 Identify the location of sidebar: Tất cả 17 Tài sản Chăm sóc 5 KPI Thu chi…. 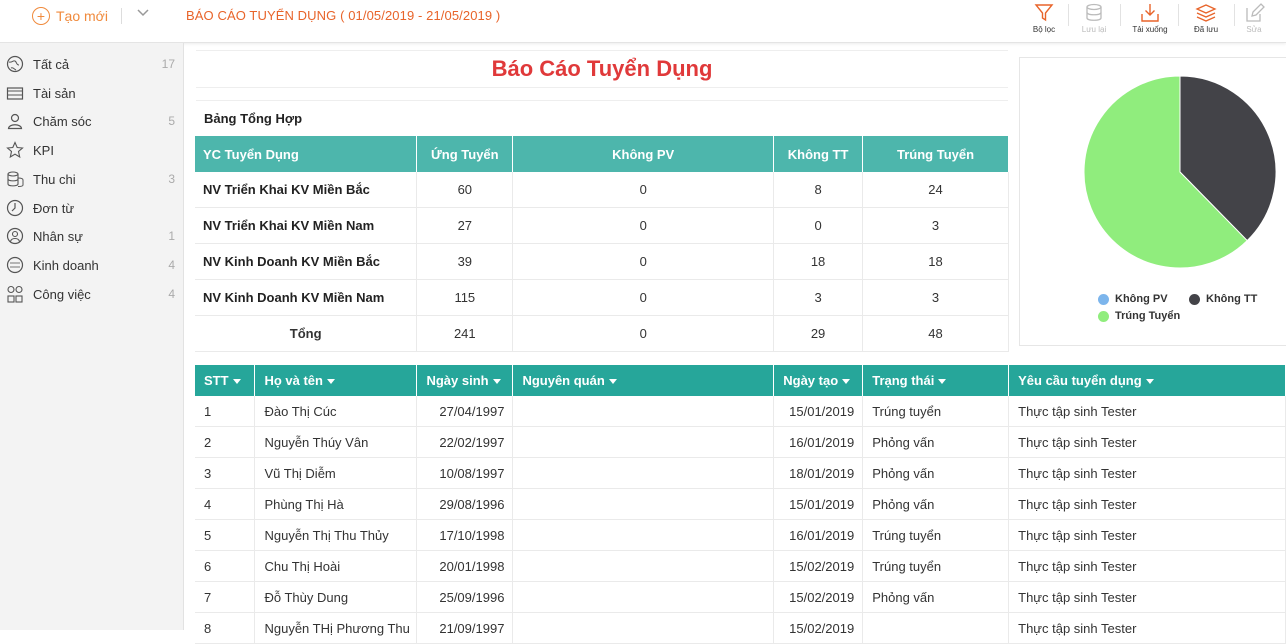
(92, 336).